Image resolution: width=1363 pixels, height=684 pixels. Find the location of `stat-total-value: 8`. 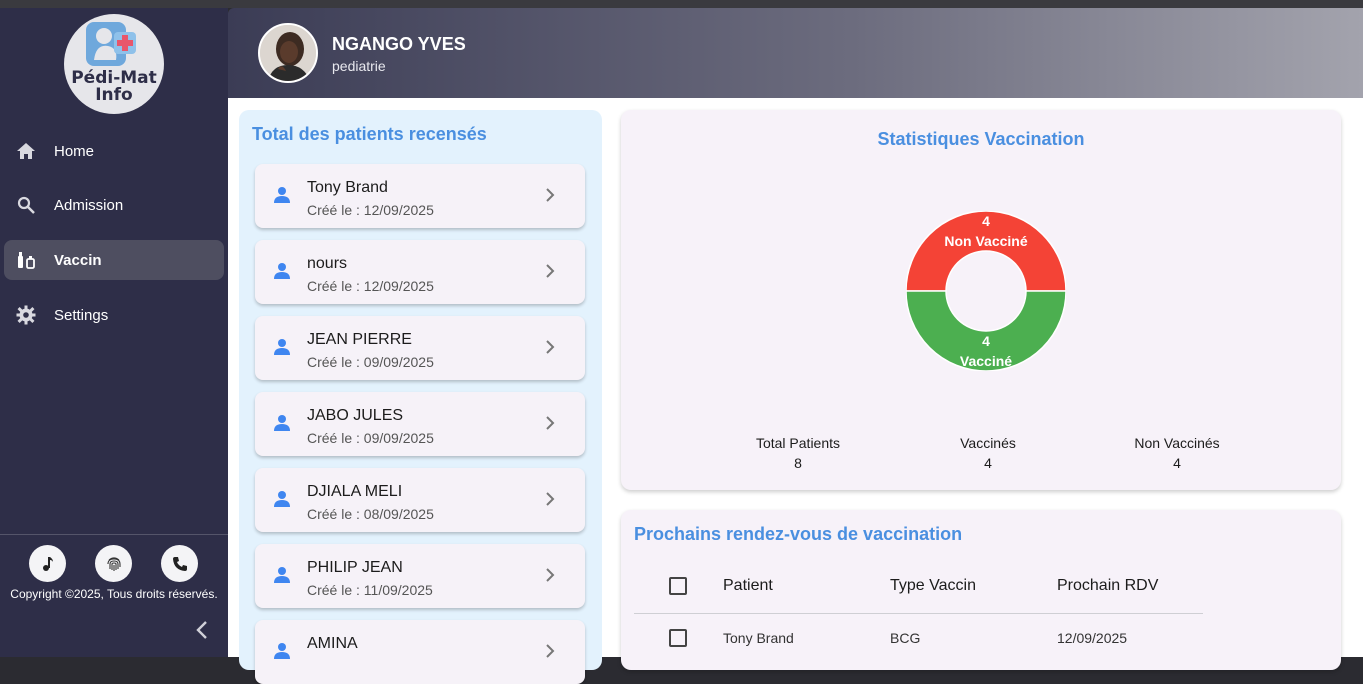

stat-total-value: 8 is located at coordinates (798, 463).